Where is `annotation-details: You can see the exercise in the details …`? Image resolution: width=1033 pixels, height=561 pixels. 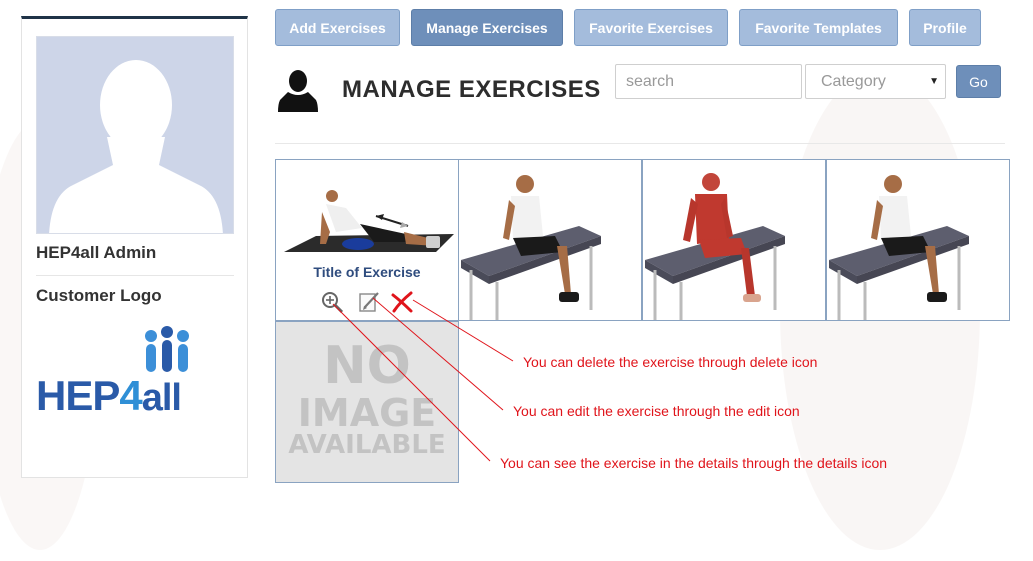
annotation-details: You can see the exercise in the details … is located at coordinates (694, 463).